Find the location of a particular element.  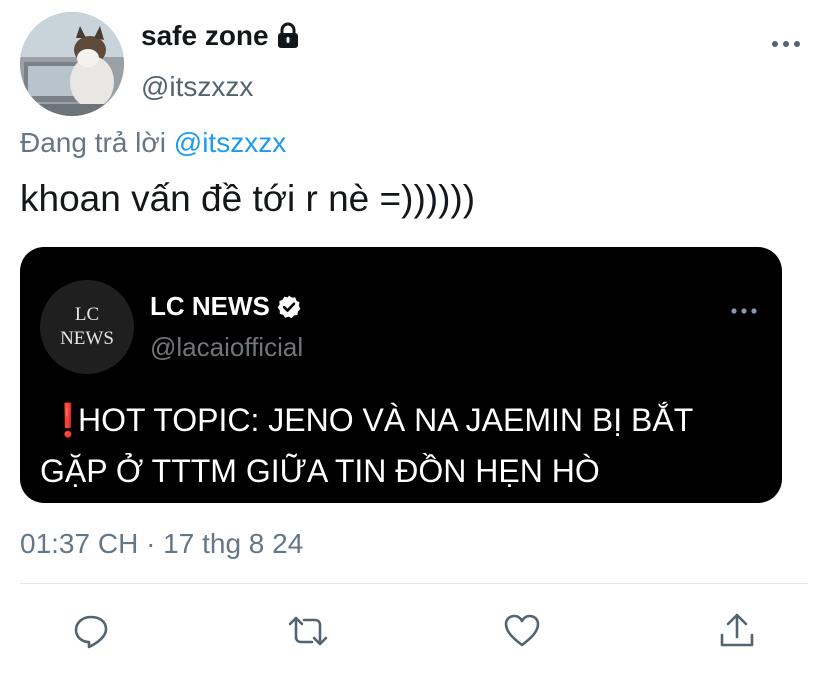

lock-icon is located at coordinates (288, 36).